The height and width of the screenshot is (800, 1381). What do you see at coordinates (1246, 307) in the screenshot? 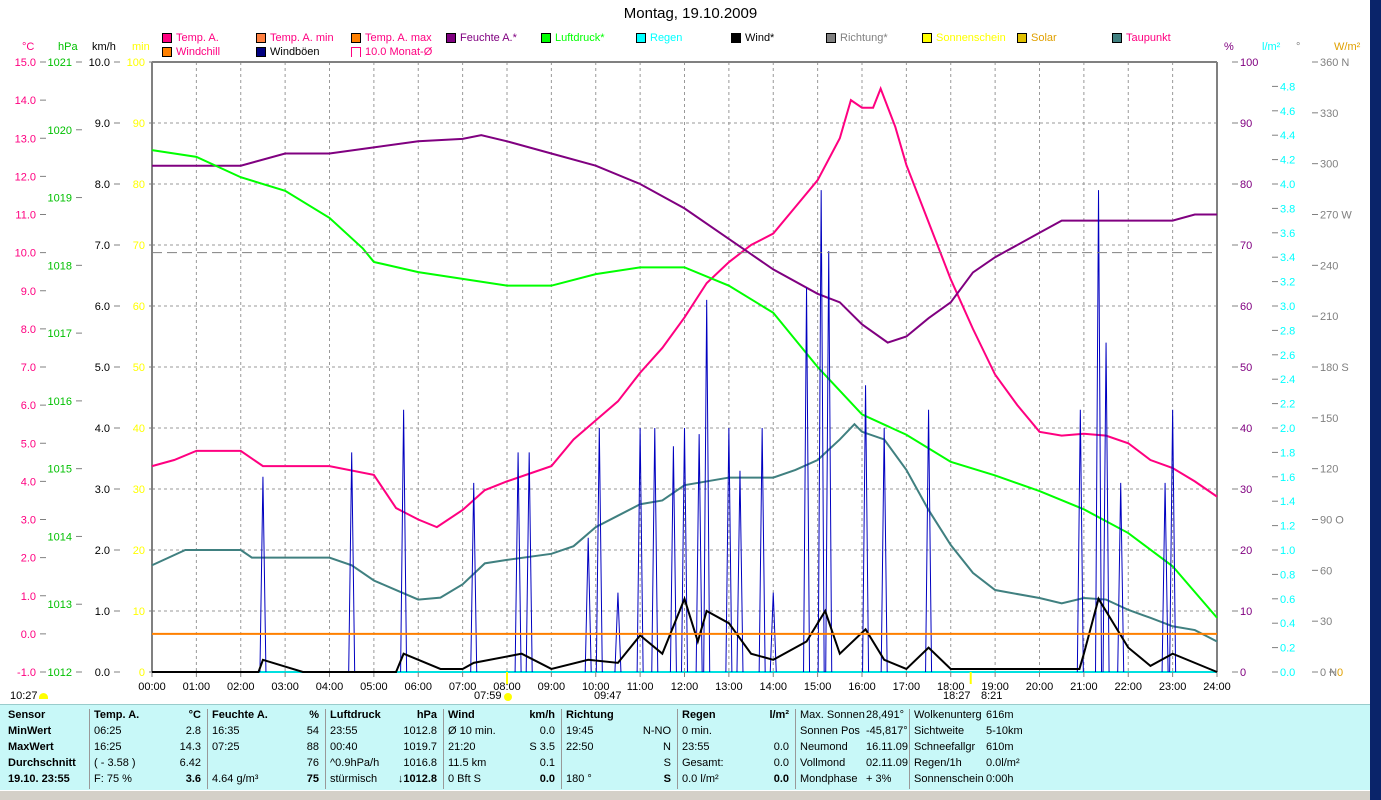
I see `axis-tick-label-percent: 60` at bounding box center [1246, 307].